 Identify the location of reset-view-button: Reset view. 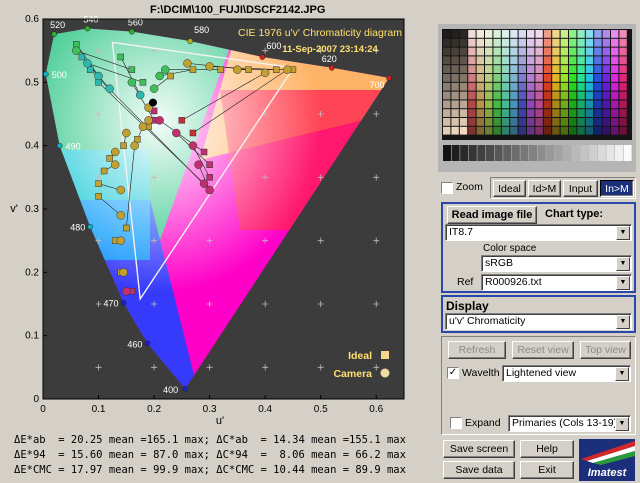
(543, 350).